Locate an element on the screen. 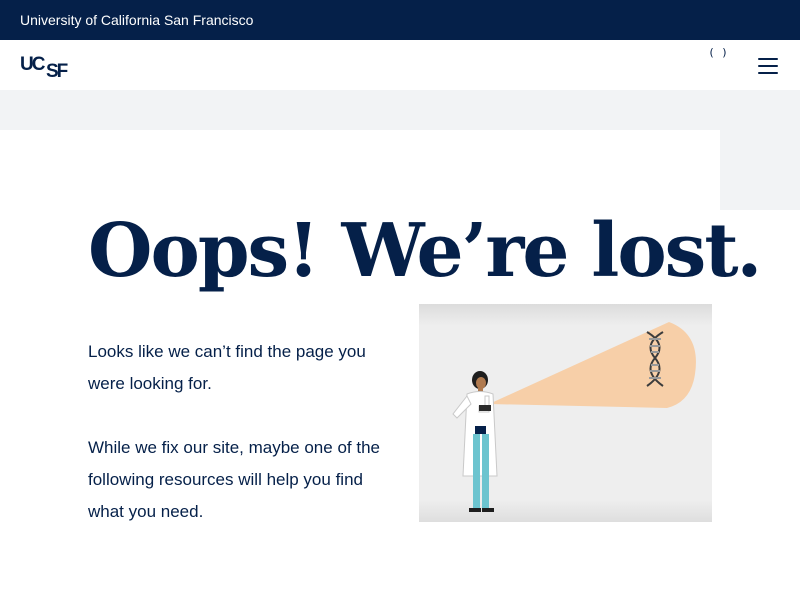 Image resolution: width=800 pixels, height=600 pixels. search-icon: ( ) is located at coordinates (718, 52).